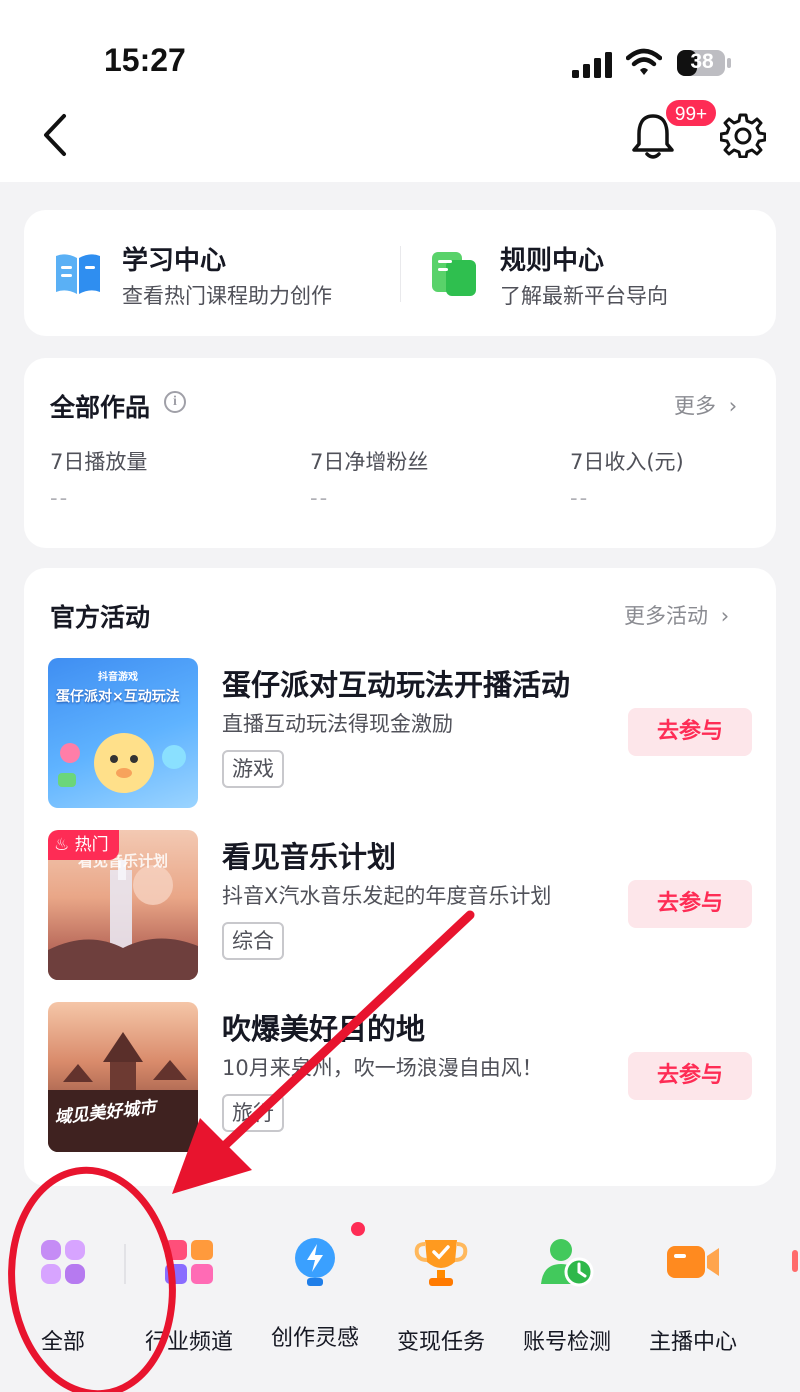 Image resolution: width=800 pixels, height=1392 pixels. What do you see at coordinates (63, 1262) in the screenshot?
I see `grid-icon` at bounding box center [63, 1262].